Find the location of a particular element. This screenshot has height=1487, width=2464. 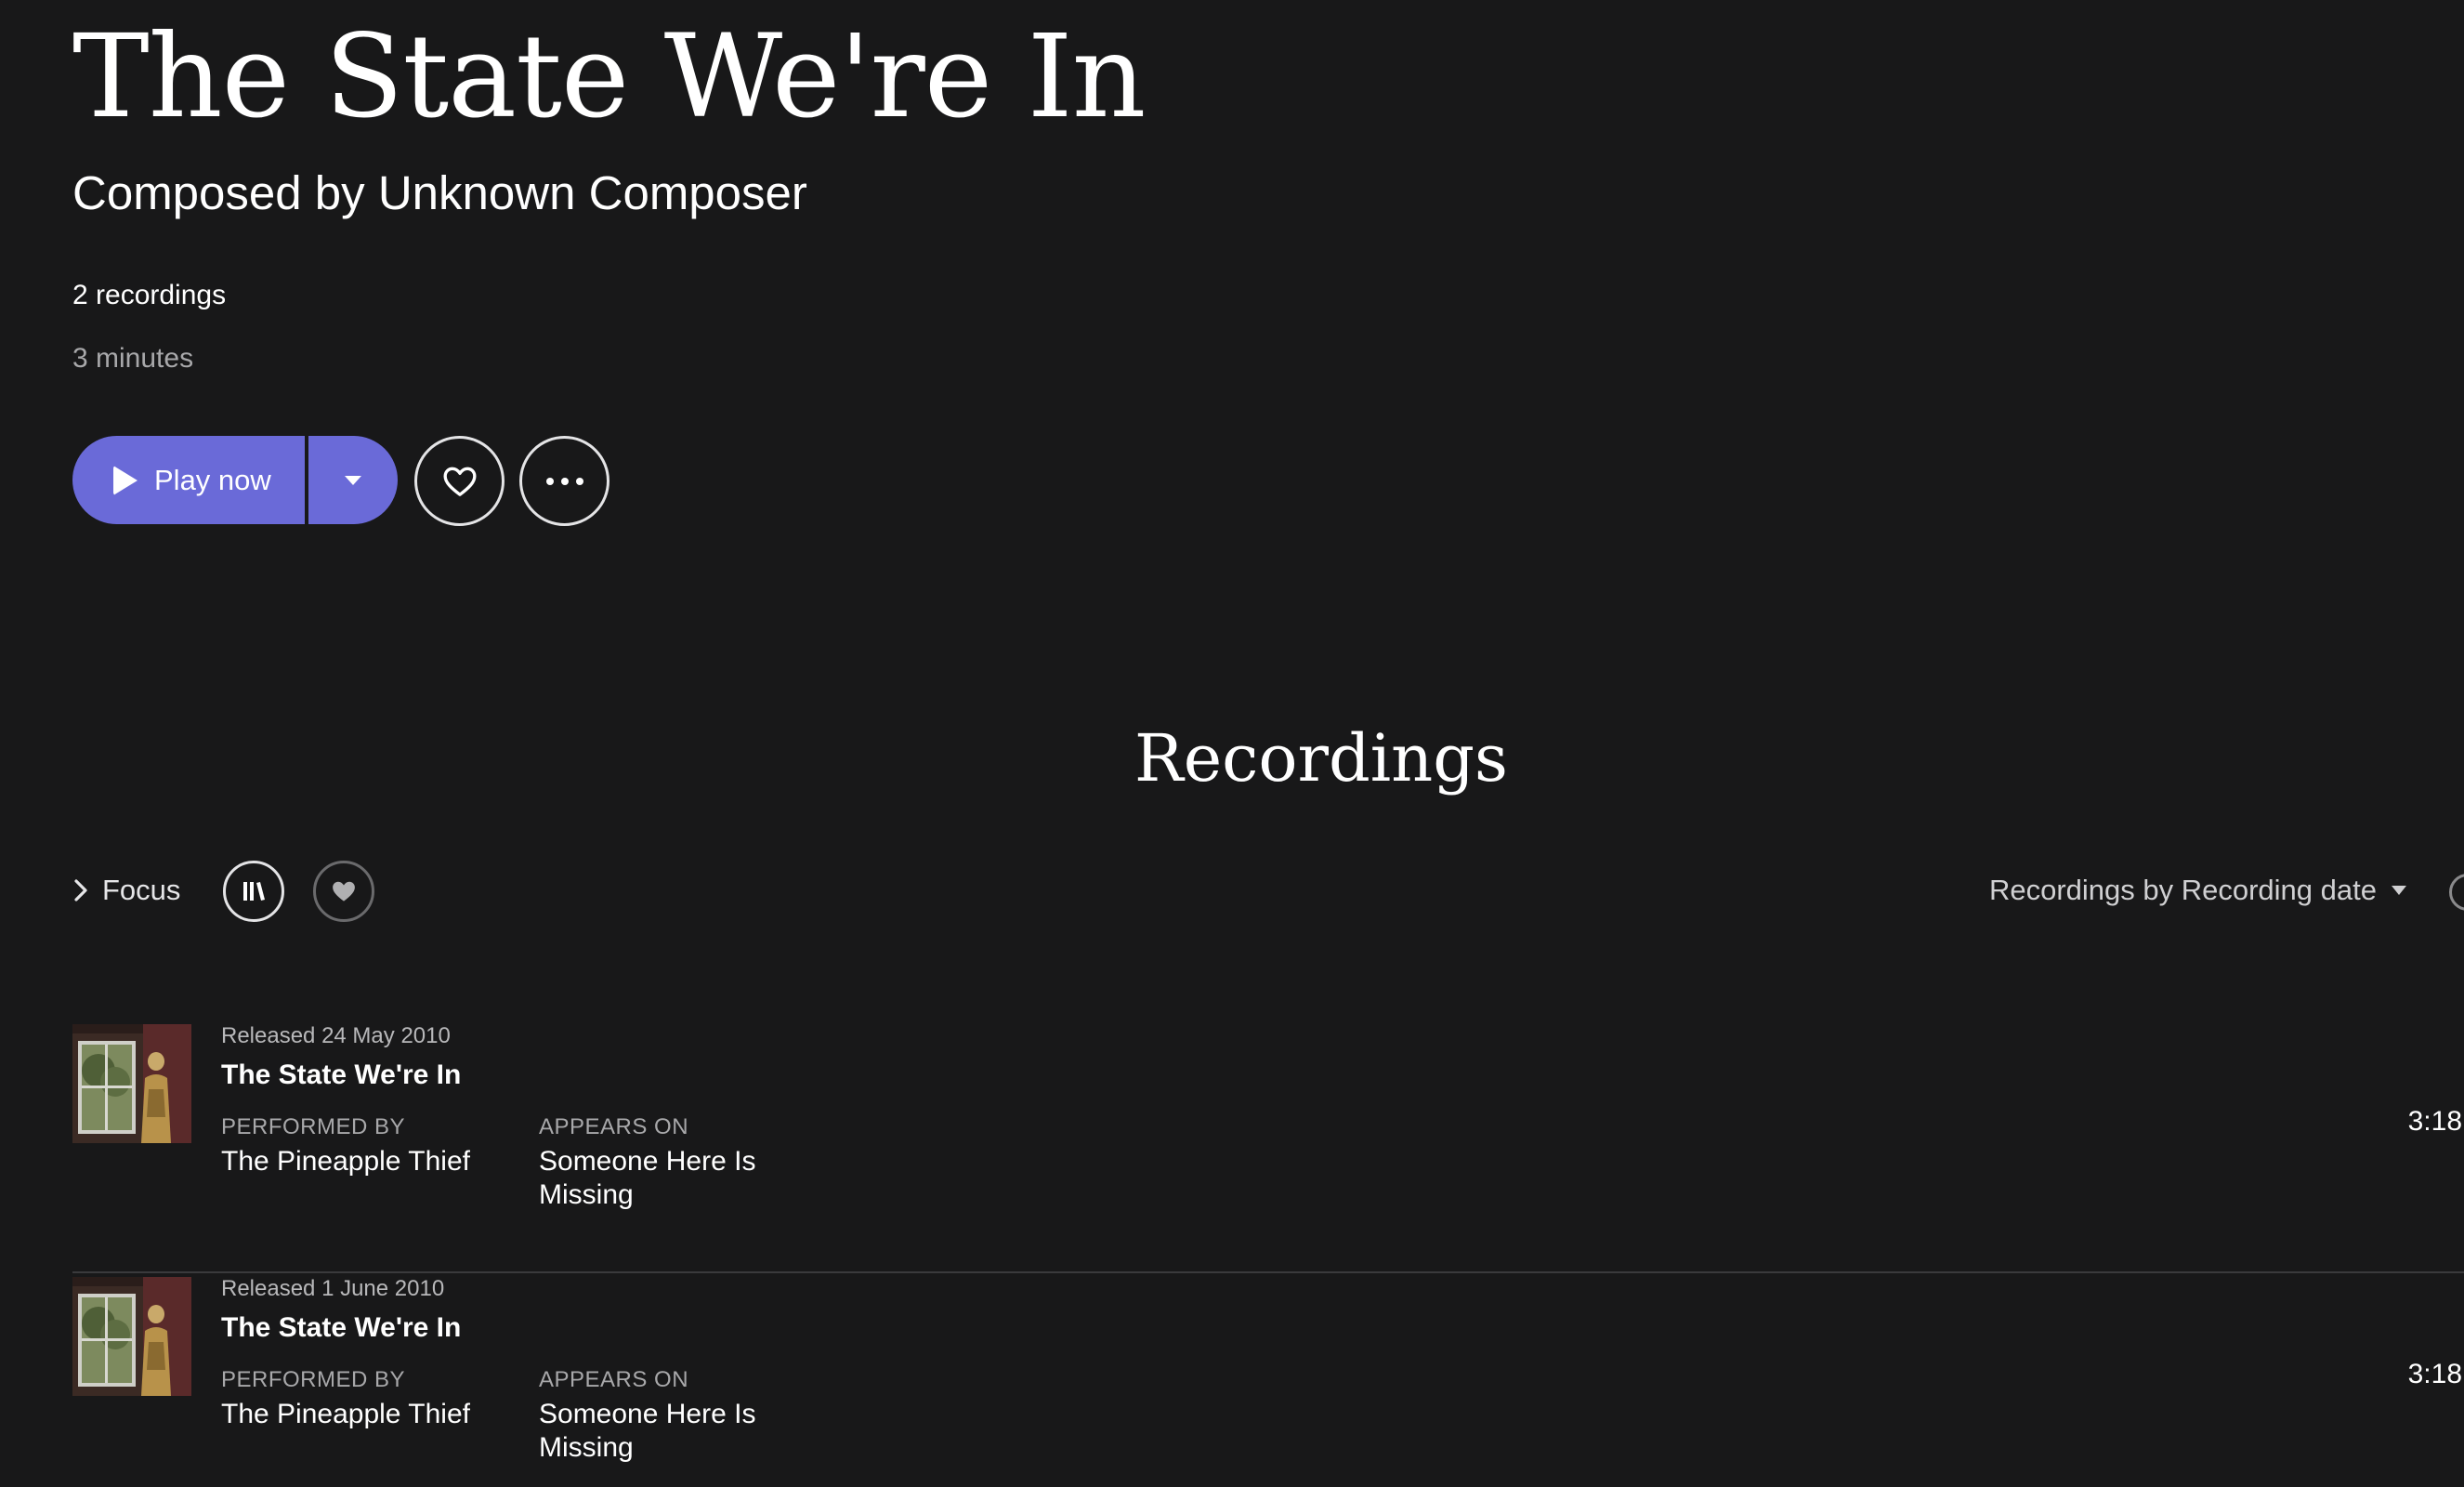

sort-dropdown: Recordings by Recording date is located at coordinates (2197, 890).